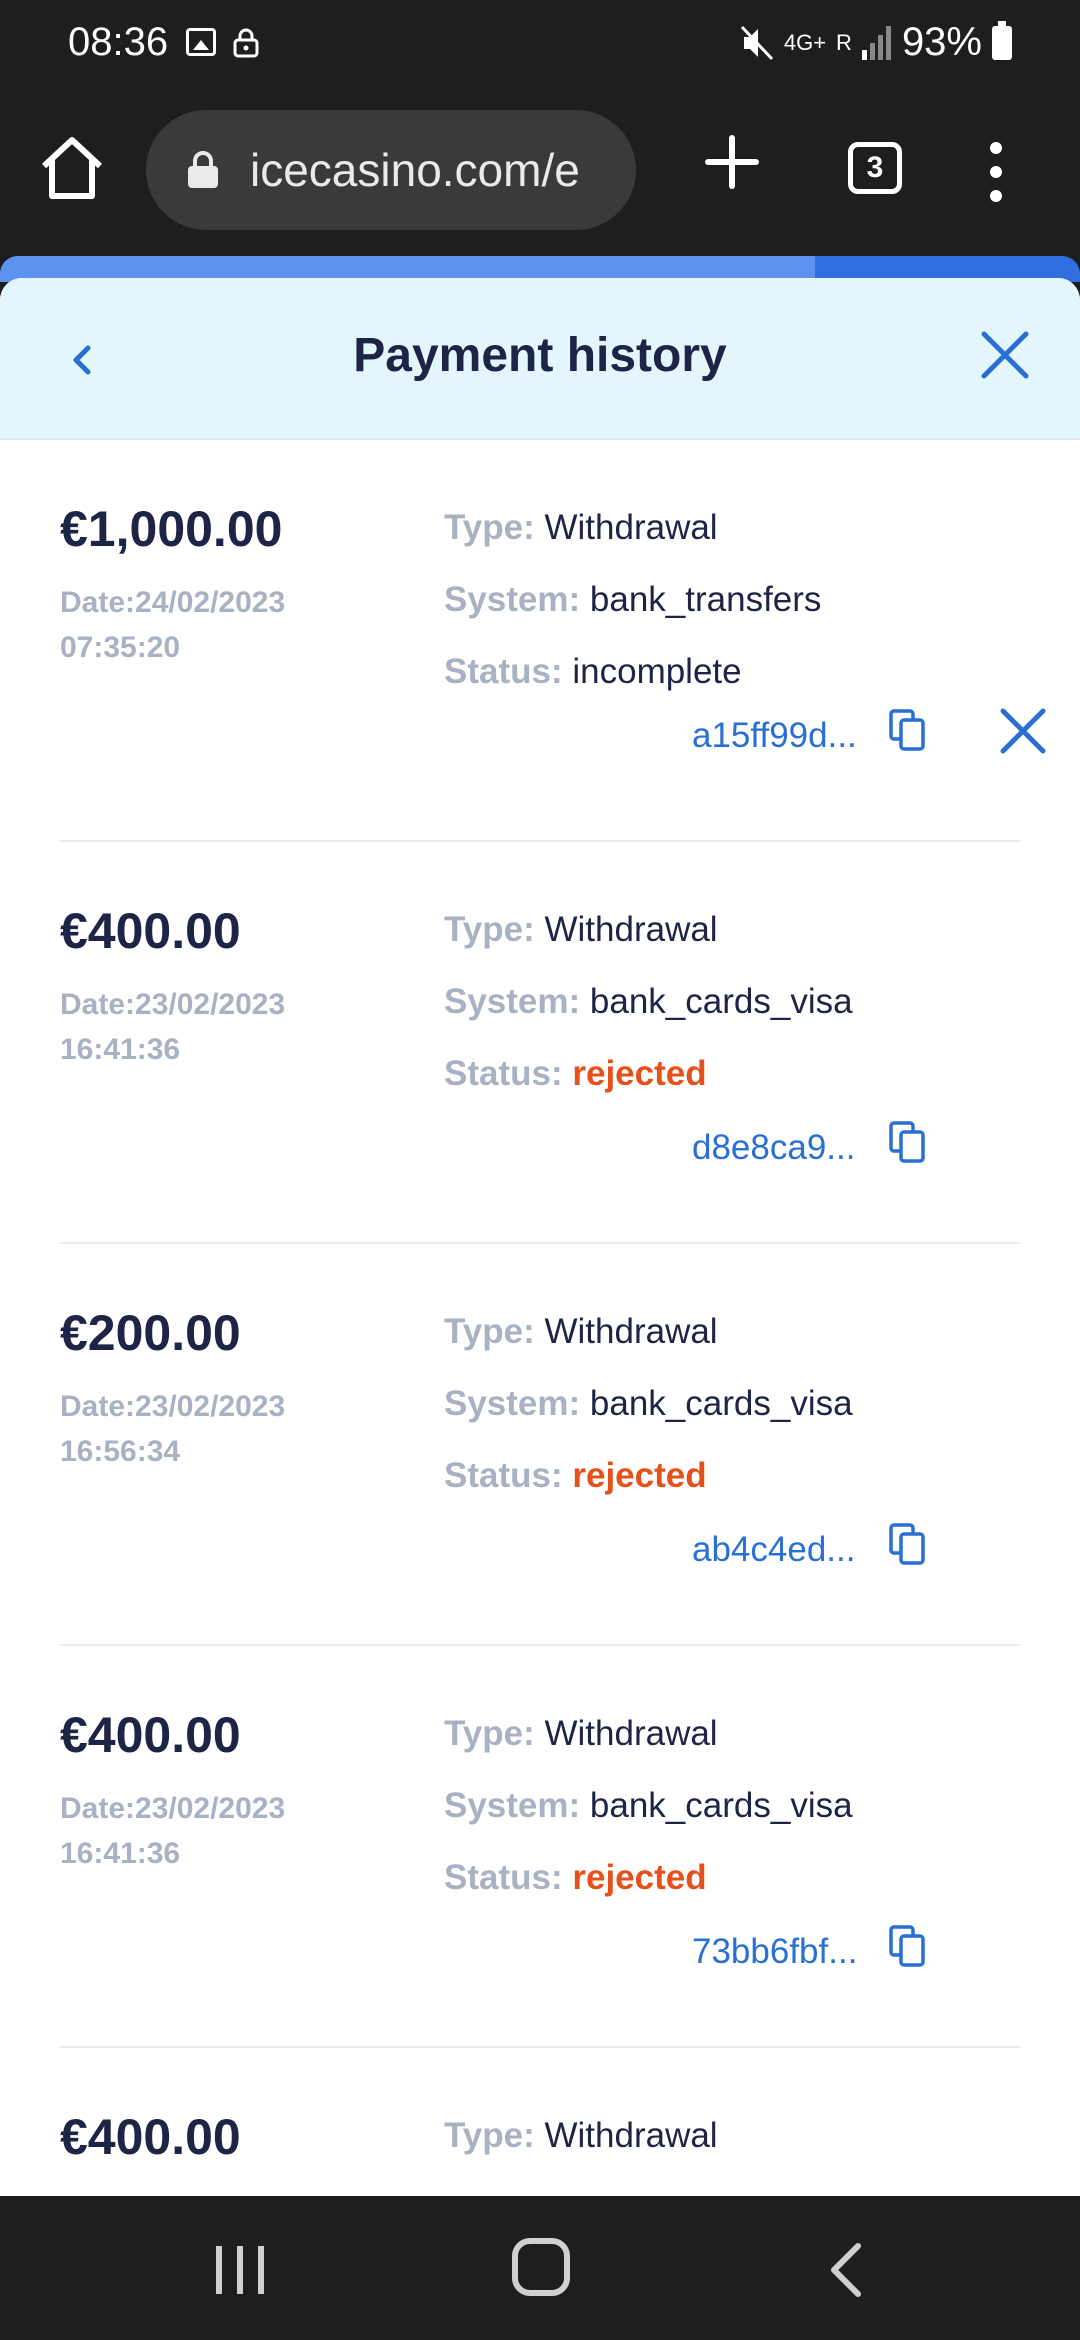 This screenshot has height=2340, width=1080. I want to click on address-bar: icecasino.com/e, so click(391, 170).